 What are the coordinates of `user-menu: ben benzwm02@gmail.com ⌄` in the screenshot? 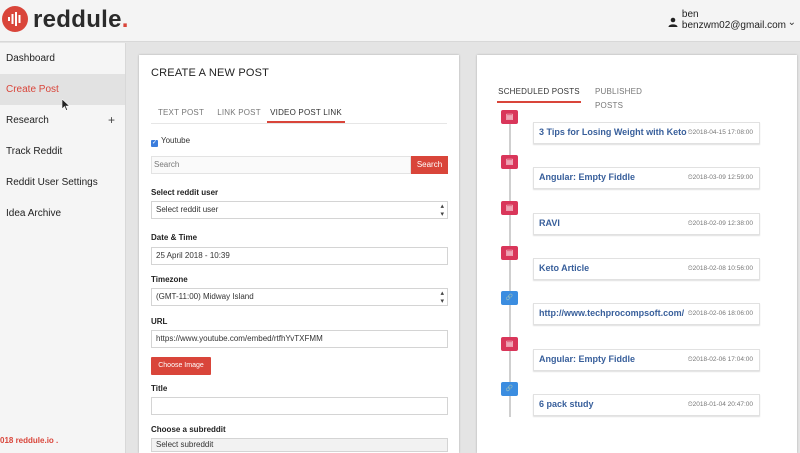 It's located at (732, 20).